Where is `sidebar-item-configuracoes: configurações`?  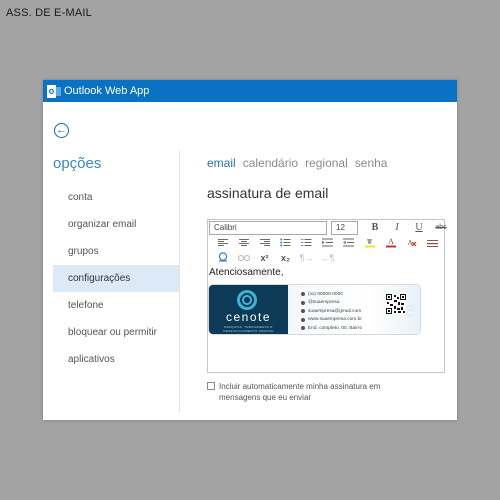 sidebar-item-configuracoes: configurações is located at coordinates (116, 278).